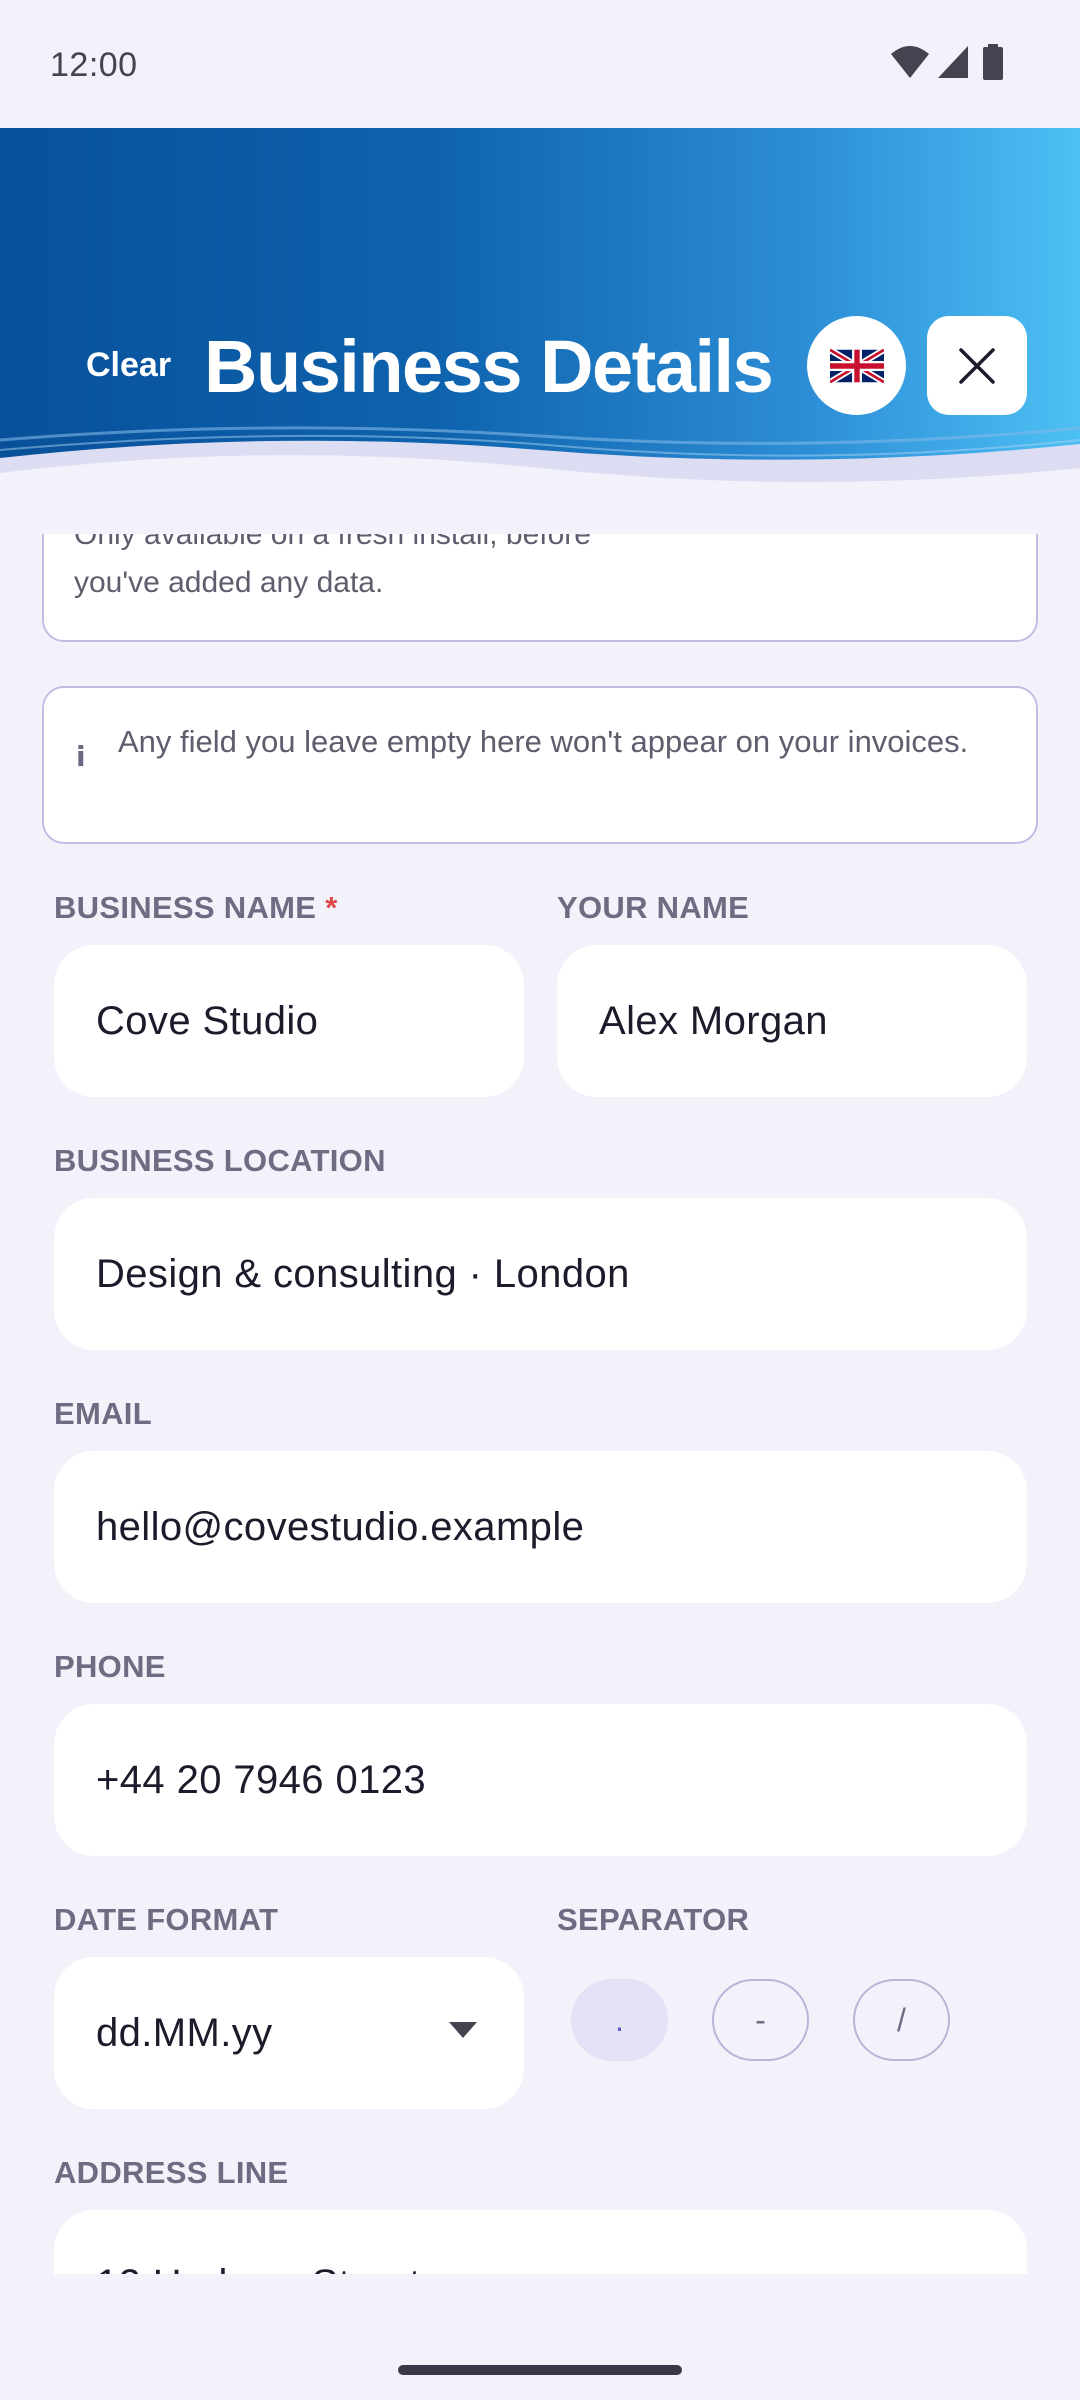 This screenshot has width=1080, height=2400. What do you see at coordinates (103, 1413) in the screenshot?
I see `email-label: EMAIL` at bounding box center [103, 1413].